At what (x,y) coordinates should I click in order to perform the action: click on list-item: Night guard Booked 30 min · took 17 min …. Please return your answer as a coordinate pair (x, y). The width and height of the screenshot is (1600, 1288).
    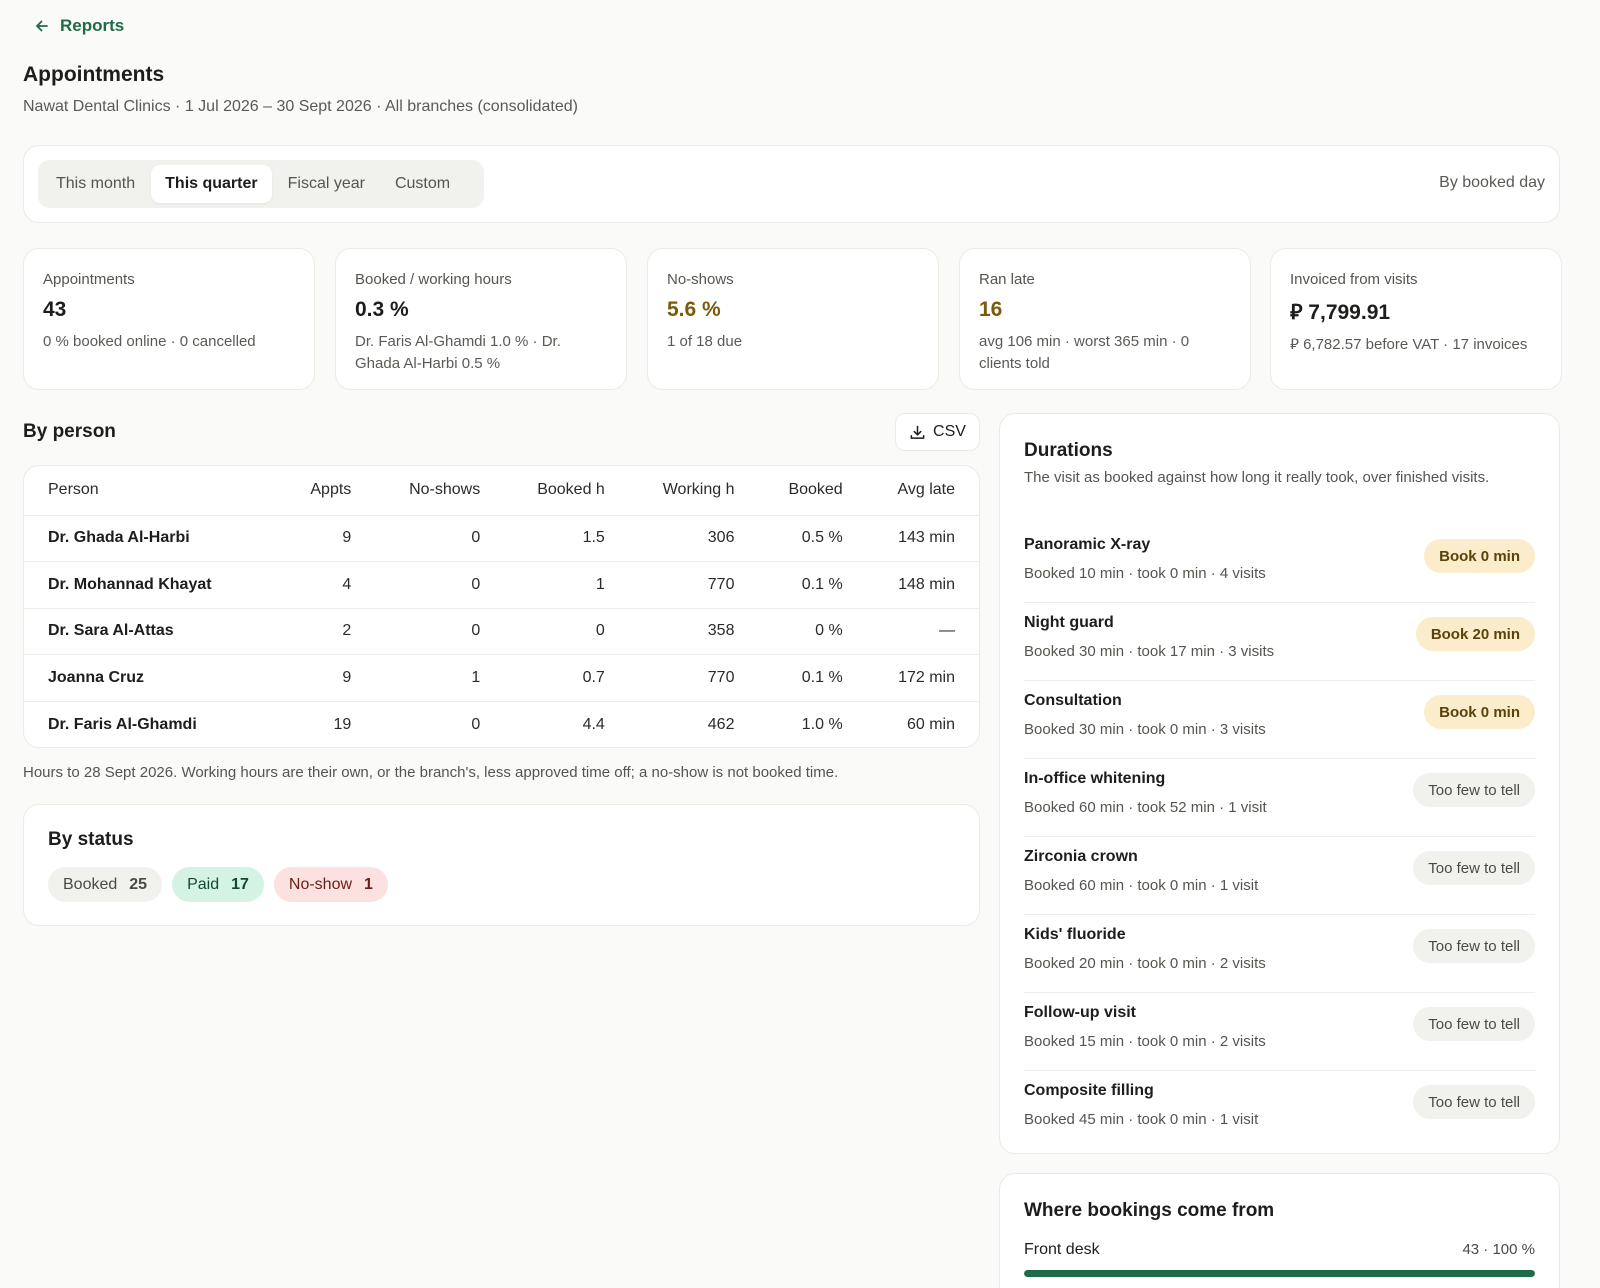
    Looking at the image, I should click on (1279, 642).